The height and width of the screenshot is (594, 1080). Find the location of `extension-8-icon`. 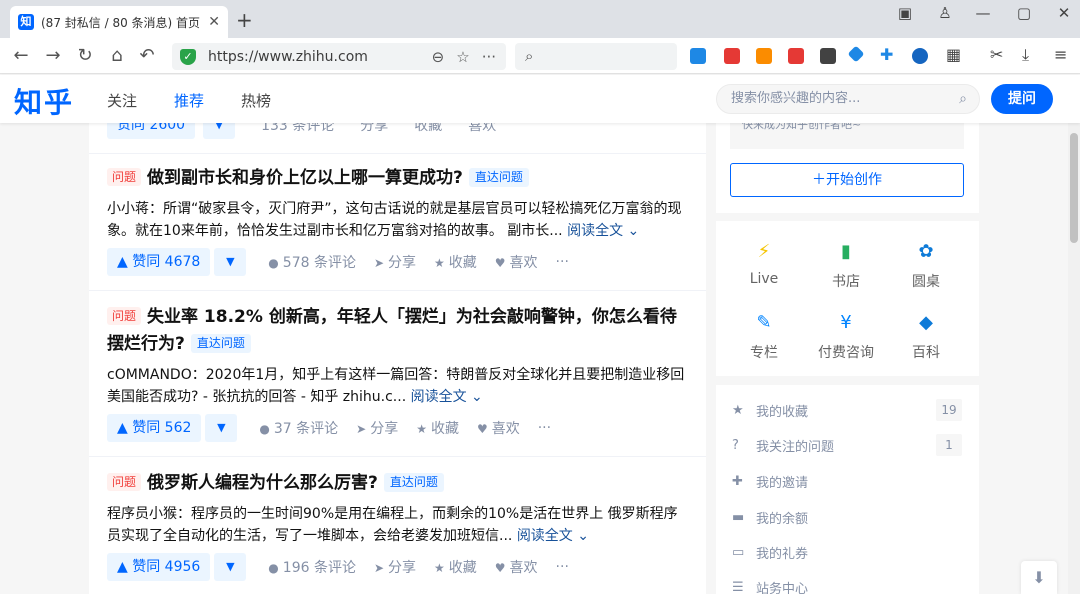

extension-8-icon is located at coordinates (920, 56).